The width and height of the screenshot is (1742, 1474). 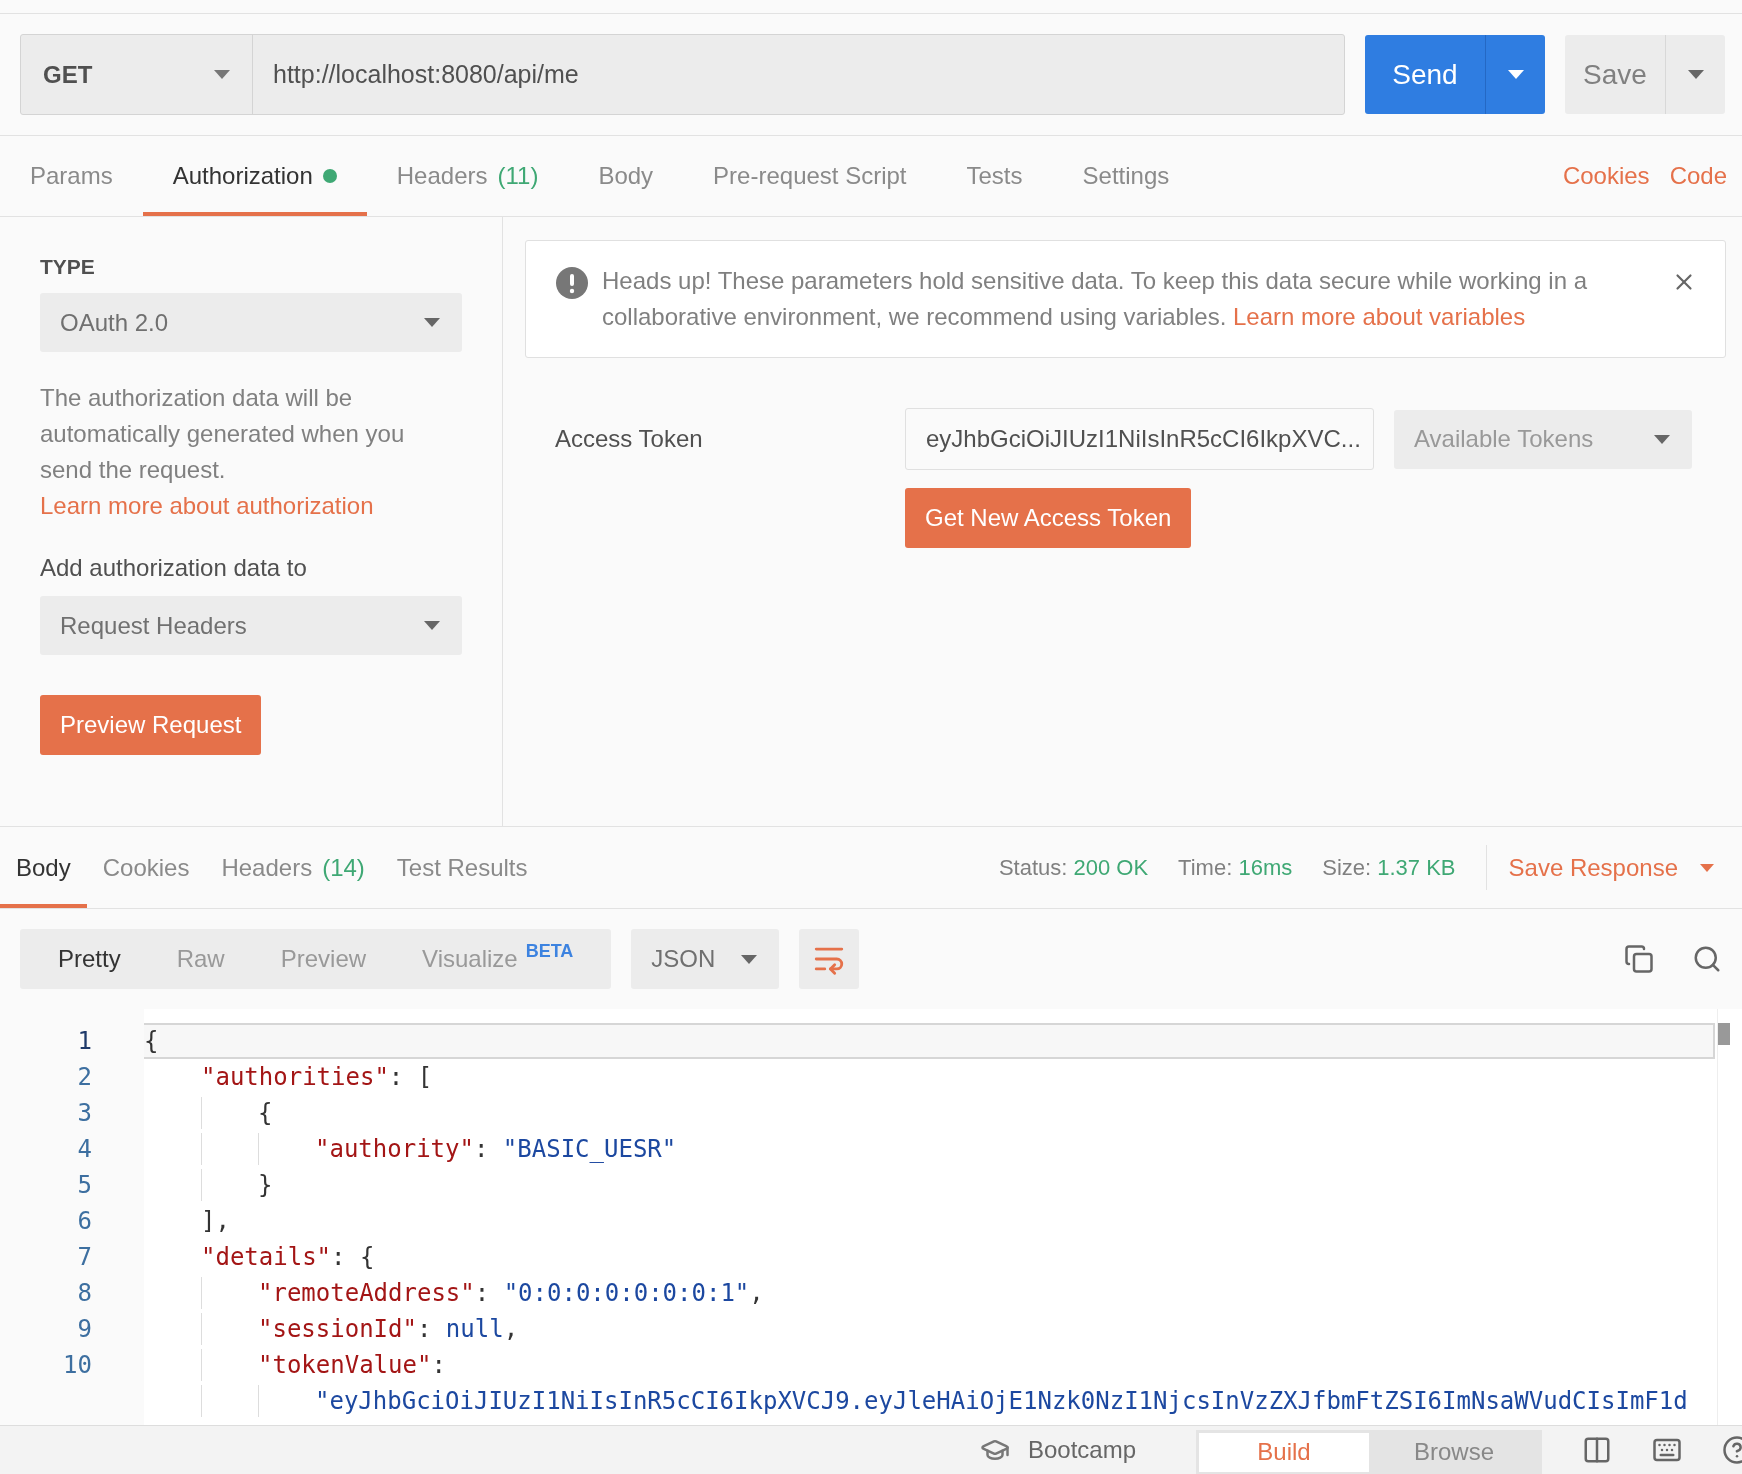 I want to click on format-select: JSON, so click(x=705, y=959).